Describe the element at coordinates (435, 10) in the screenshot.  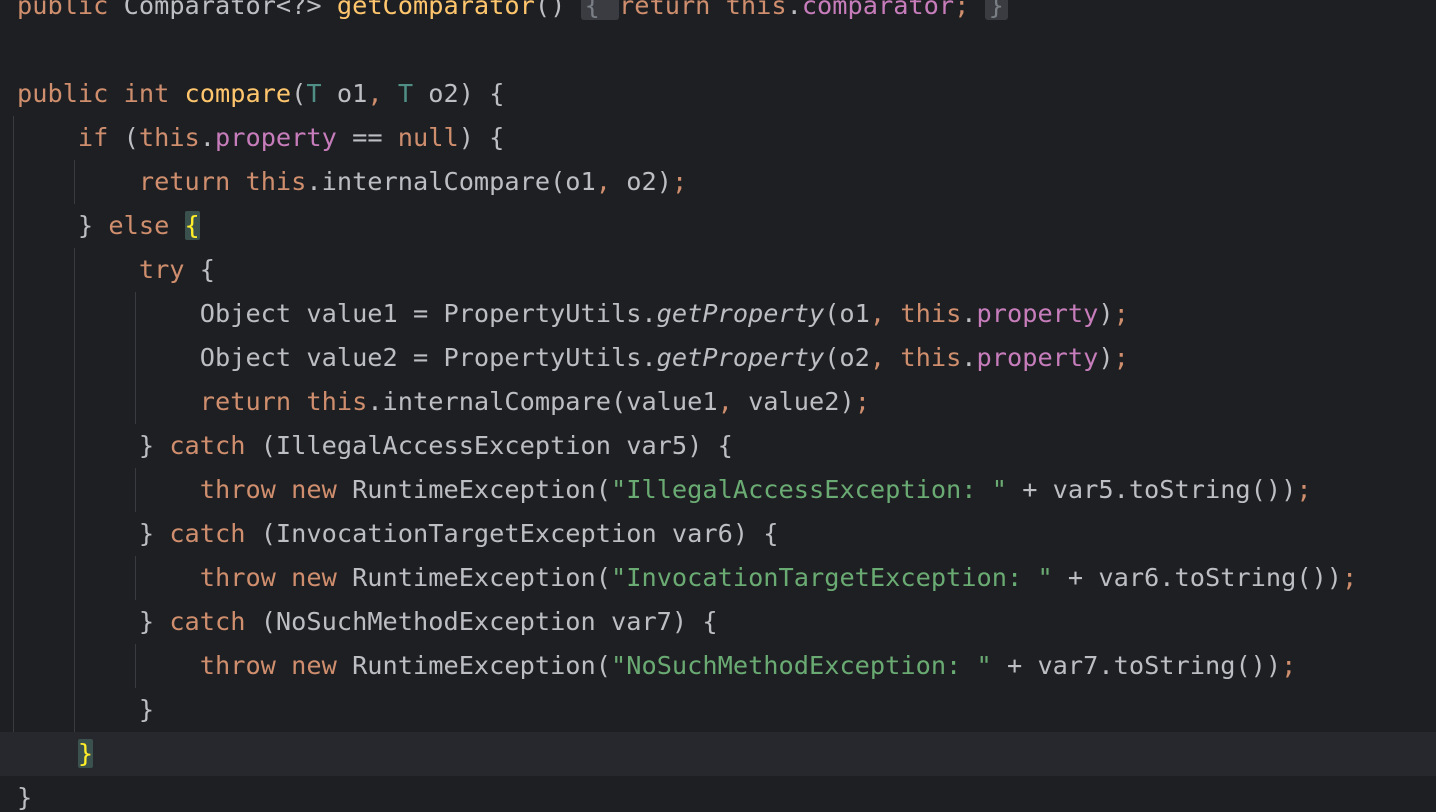
I see `code-token: getComparator` at that location.